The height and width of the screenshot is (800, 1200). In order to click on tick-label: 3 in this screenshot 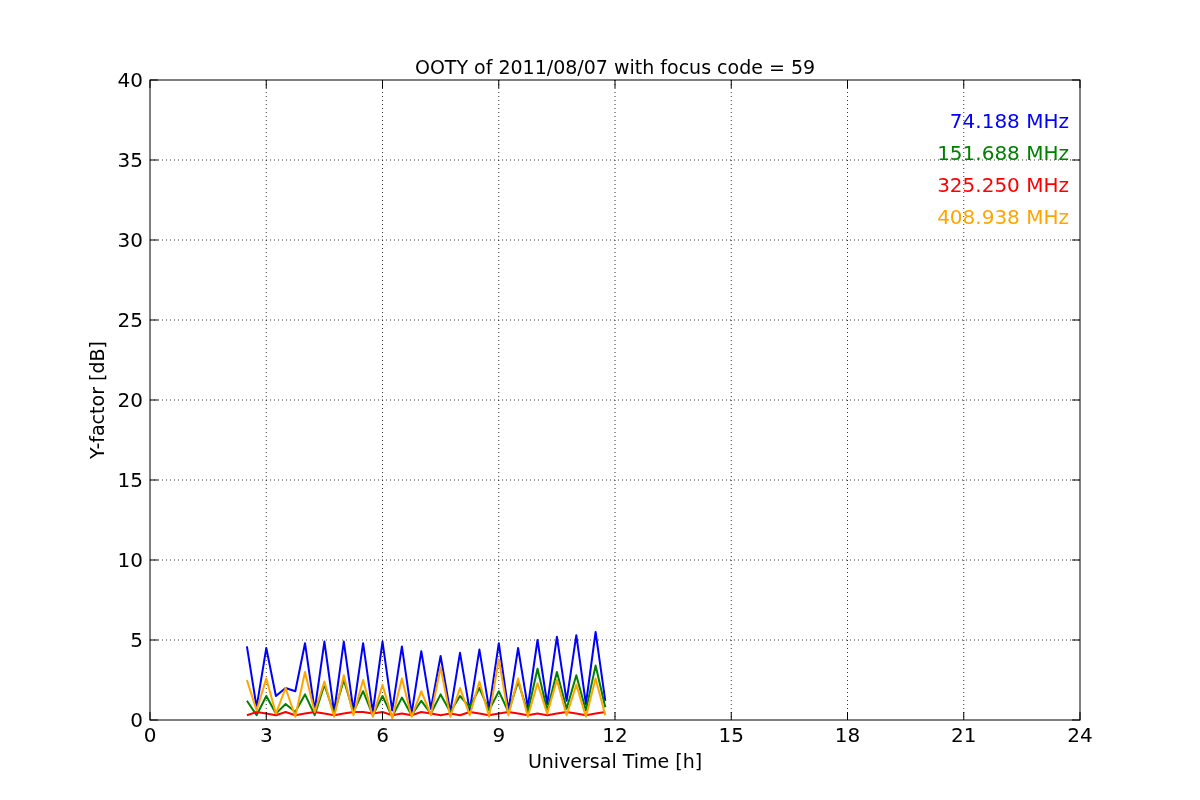, I will do `click(266, 735)`.